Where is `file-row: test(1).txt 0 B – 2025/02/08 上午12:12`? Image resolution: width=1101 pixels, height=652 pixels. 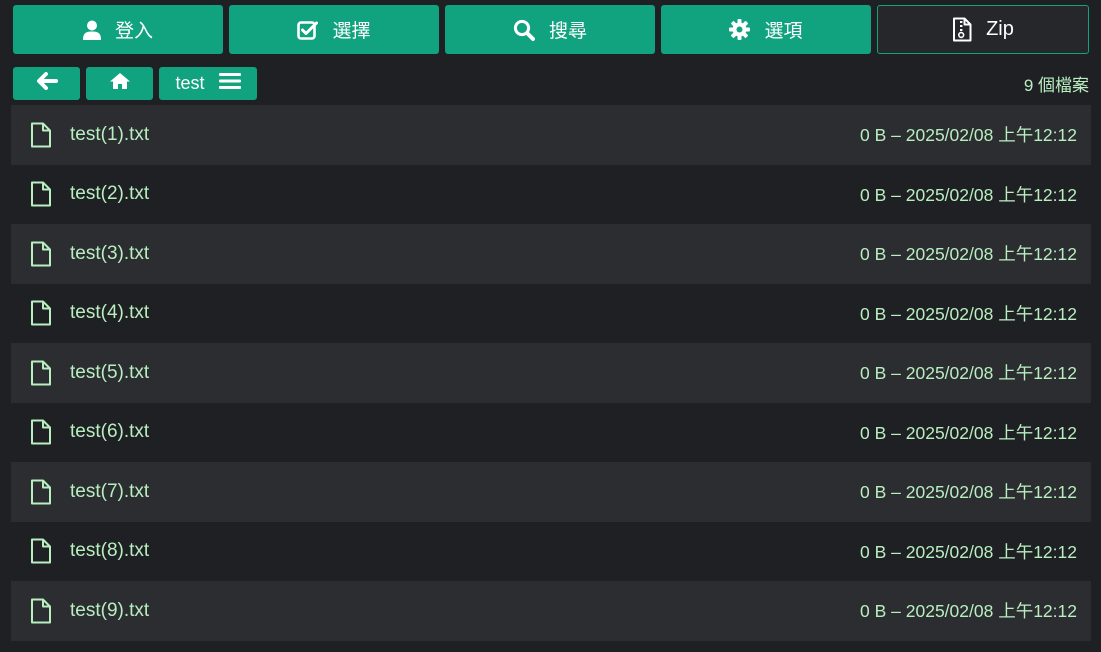
file-row: test(1).txt 0 B – 2025/02/08 上午12:12 is located at coordinates (551, 135).